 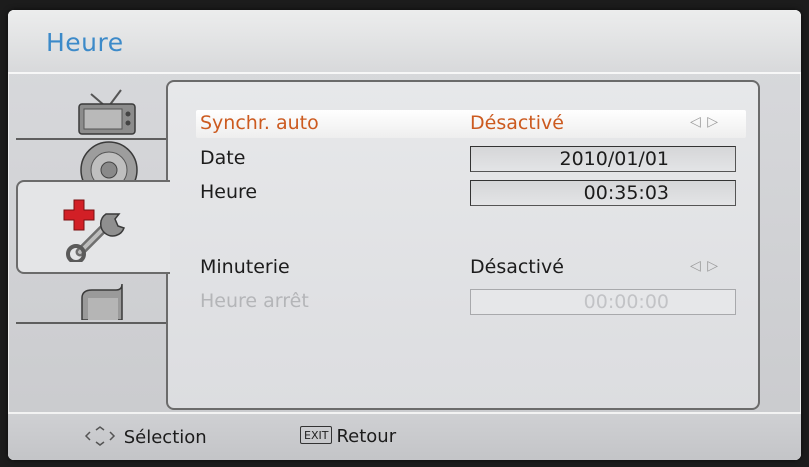 What do you see at coordinates (517, 267) in the screenshot?
I see `timer-value: Désactivé` at bounding box center [517, 267].